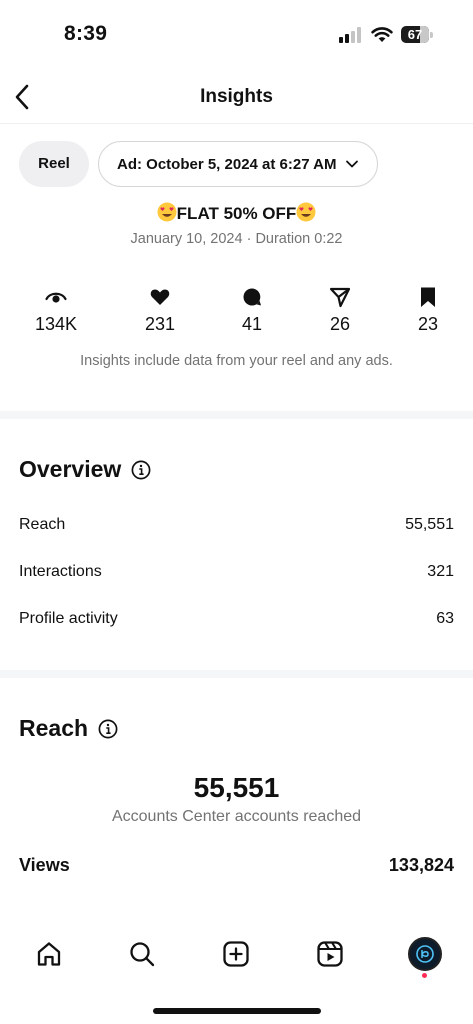 The image size is (473, 1024). What do you see at coordinates (56, 310) in the screenshot?
I see `views-metric: 134K` at bounding box center [56, 310].